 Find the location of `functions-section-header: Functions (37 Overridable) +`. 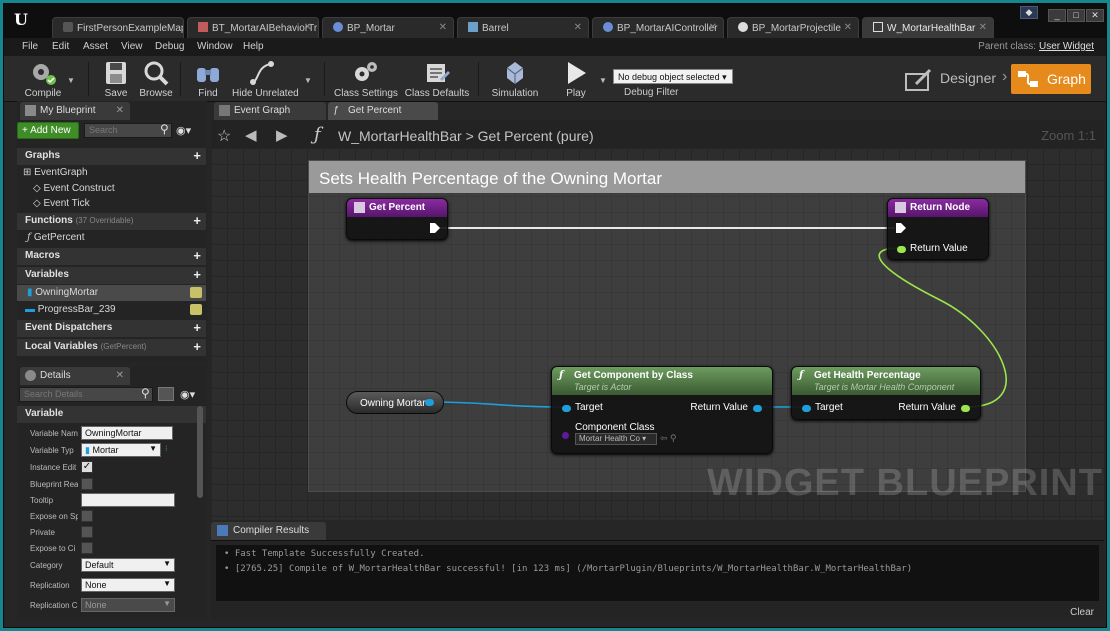

functions-section-header: Functions (37 Overridable) + is located at coordinates (111, 221).